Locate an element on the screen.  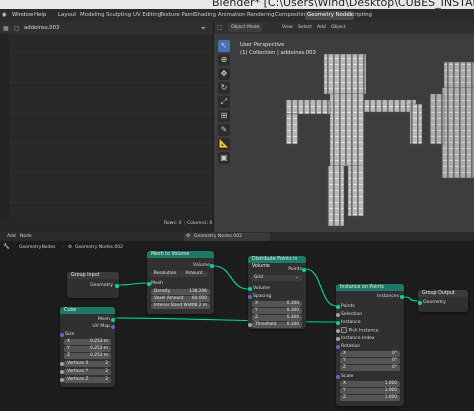
resolution-mode-option: Resolution is located at coordinates (165, 274).